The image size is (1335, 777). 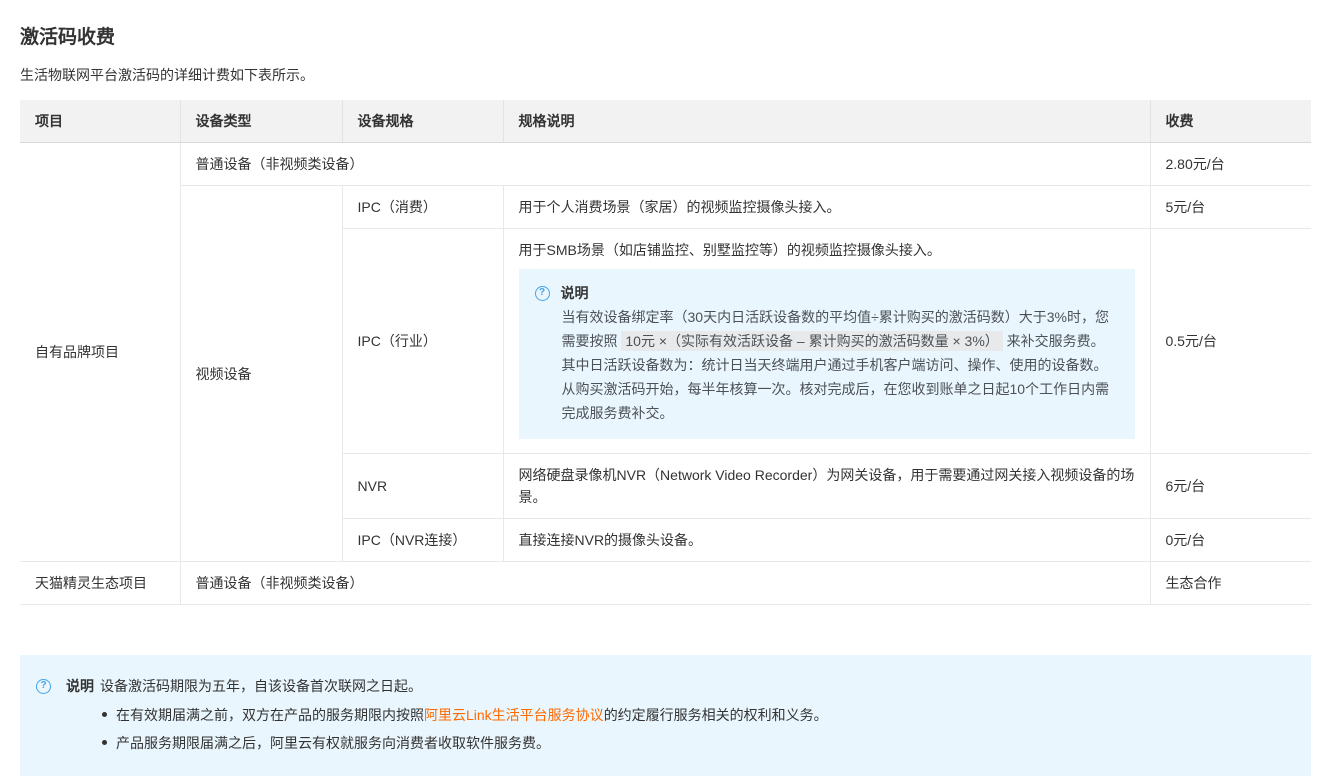 What do you see at coordinates (80, 686) in the screenshot?
I see `bottom-note-label: 说明` at bounding box center [80, 686].